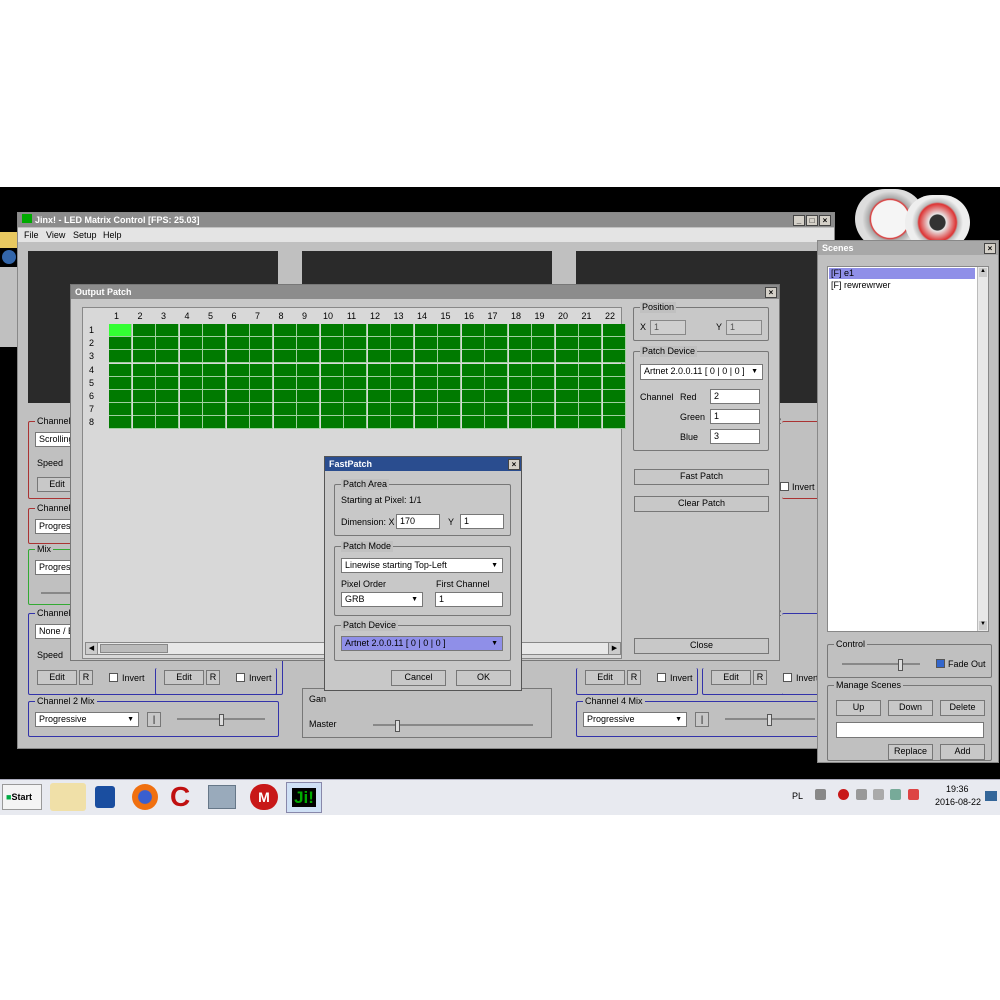 The height and width of the screenshot is (1000, 1000). What do you see at coordinates (264, 797) in the screenshot?
I see `mega-taskbar-icon: M` at bounding box center [264, 797].